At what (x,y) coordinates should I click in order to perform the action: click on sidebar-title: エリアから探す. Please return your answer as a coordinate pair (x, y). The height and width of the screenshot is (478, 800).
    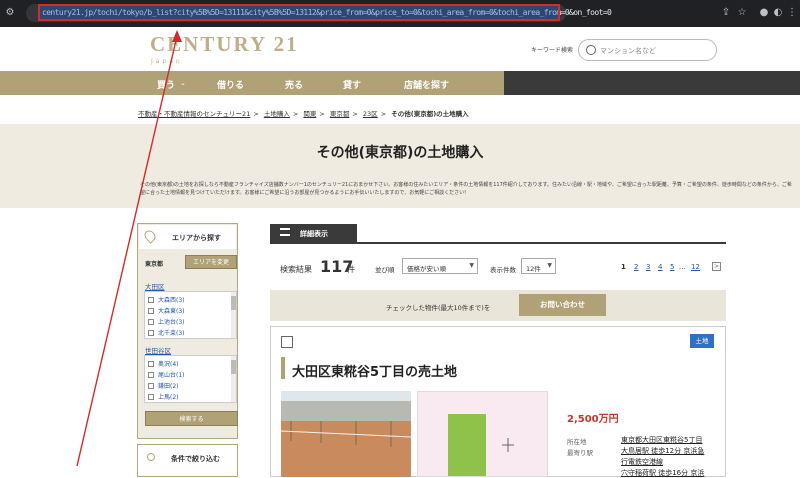
    Looking at the image, I should click on (196, 238).